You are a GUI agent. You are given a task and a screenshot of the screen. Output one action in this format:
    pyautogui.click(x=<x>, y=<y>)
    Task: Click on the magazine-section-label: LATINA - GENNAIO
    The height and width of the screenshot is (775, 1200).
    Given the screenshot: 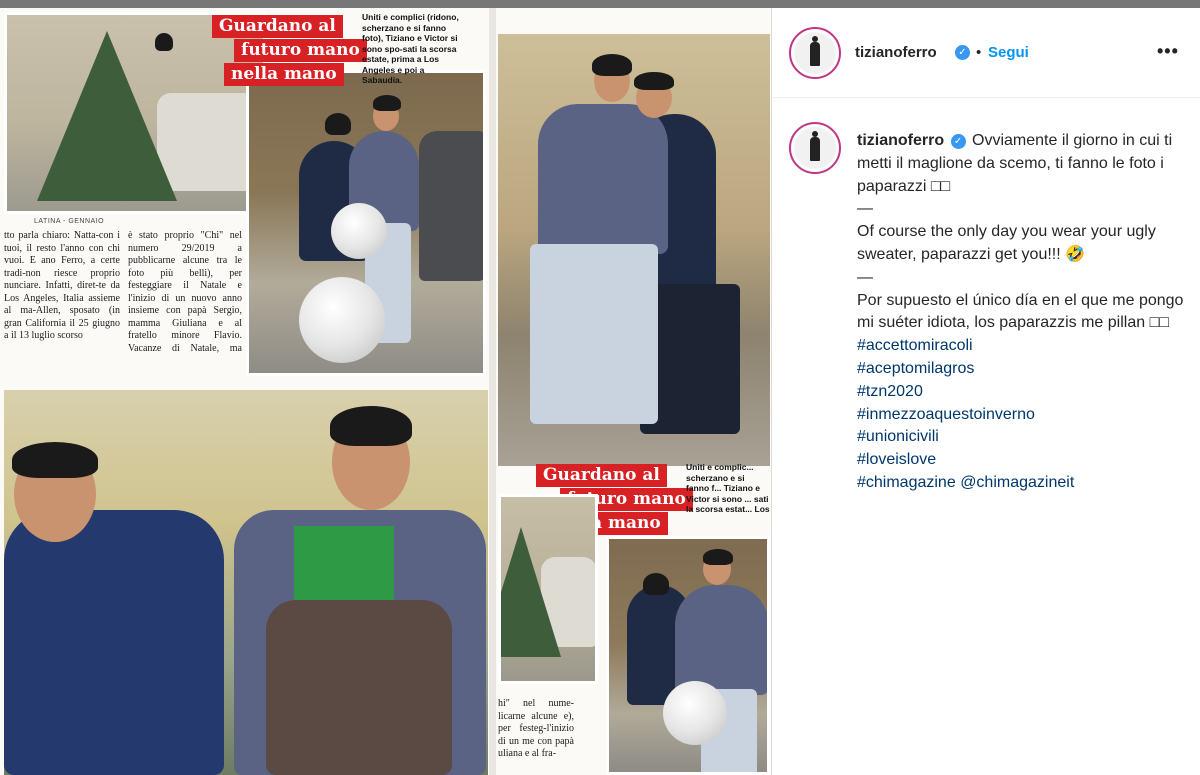 What is the action you would take?
    pyautogui.click(x=69, y=221)
    